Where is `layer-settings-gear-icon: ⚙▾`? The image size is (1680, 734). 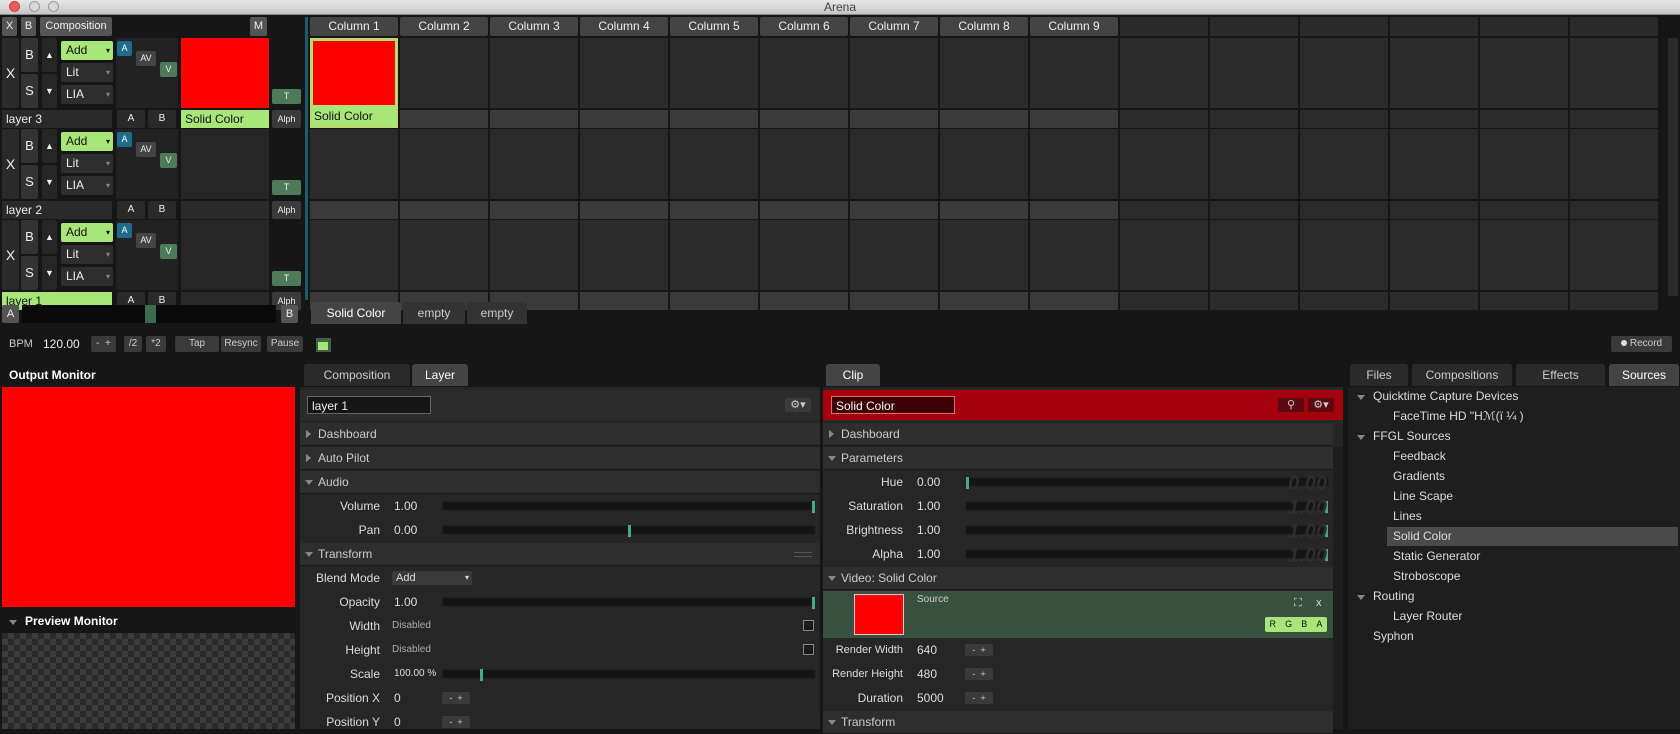 layer-settings-gear-icon: ⚙▾ is located at coordinates (798, 405).